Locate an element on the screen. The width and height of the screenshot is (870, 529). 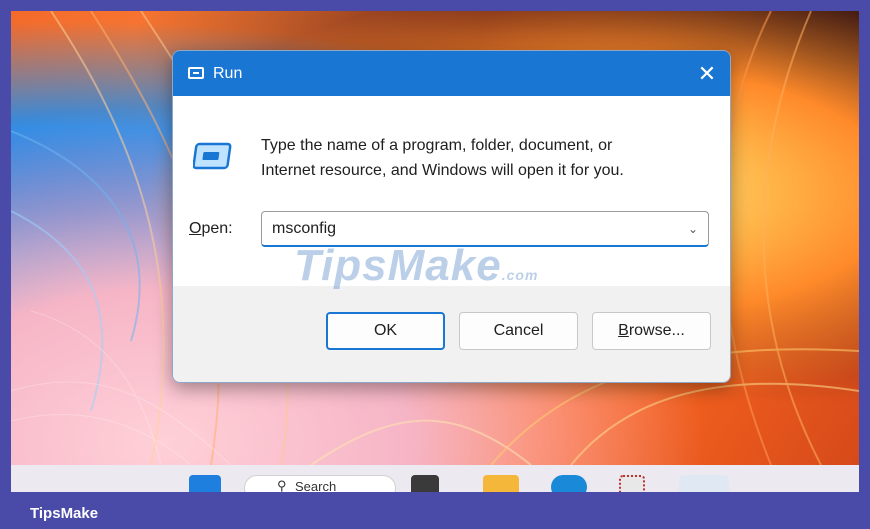
close-button: ✕ is located at coordinates (707, 73).